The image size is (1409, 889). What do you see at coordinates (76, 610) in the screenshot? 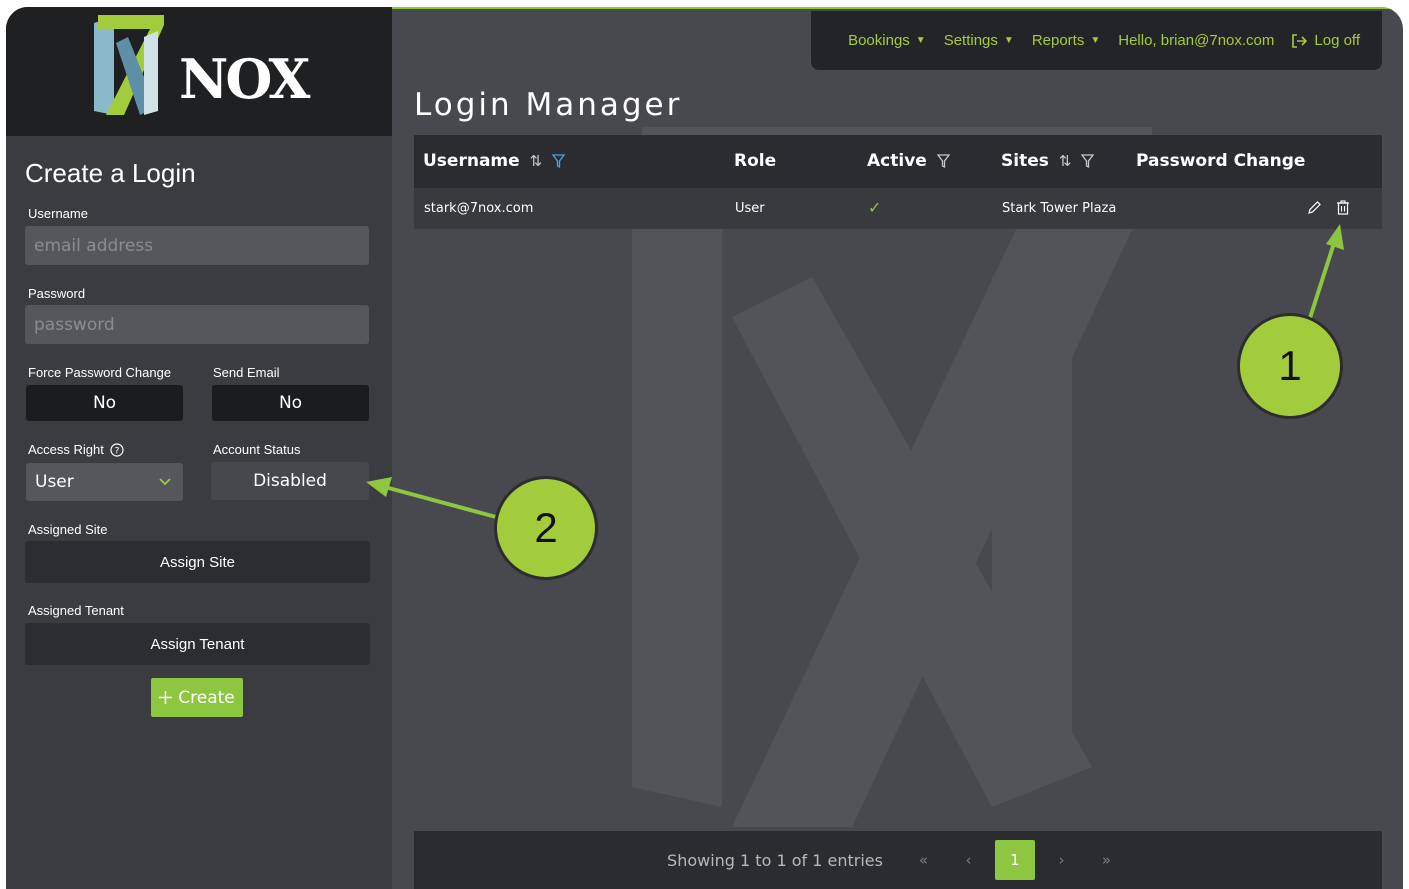
I see `assigned-tenant-label: Assigned Tenant` at bounding box center [76, 610].